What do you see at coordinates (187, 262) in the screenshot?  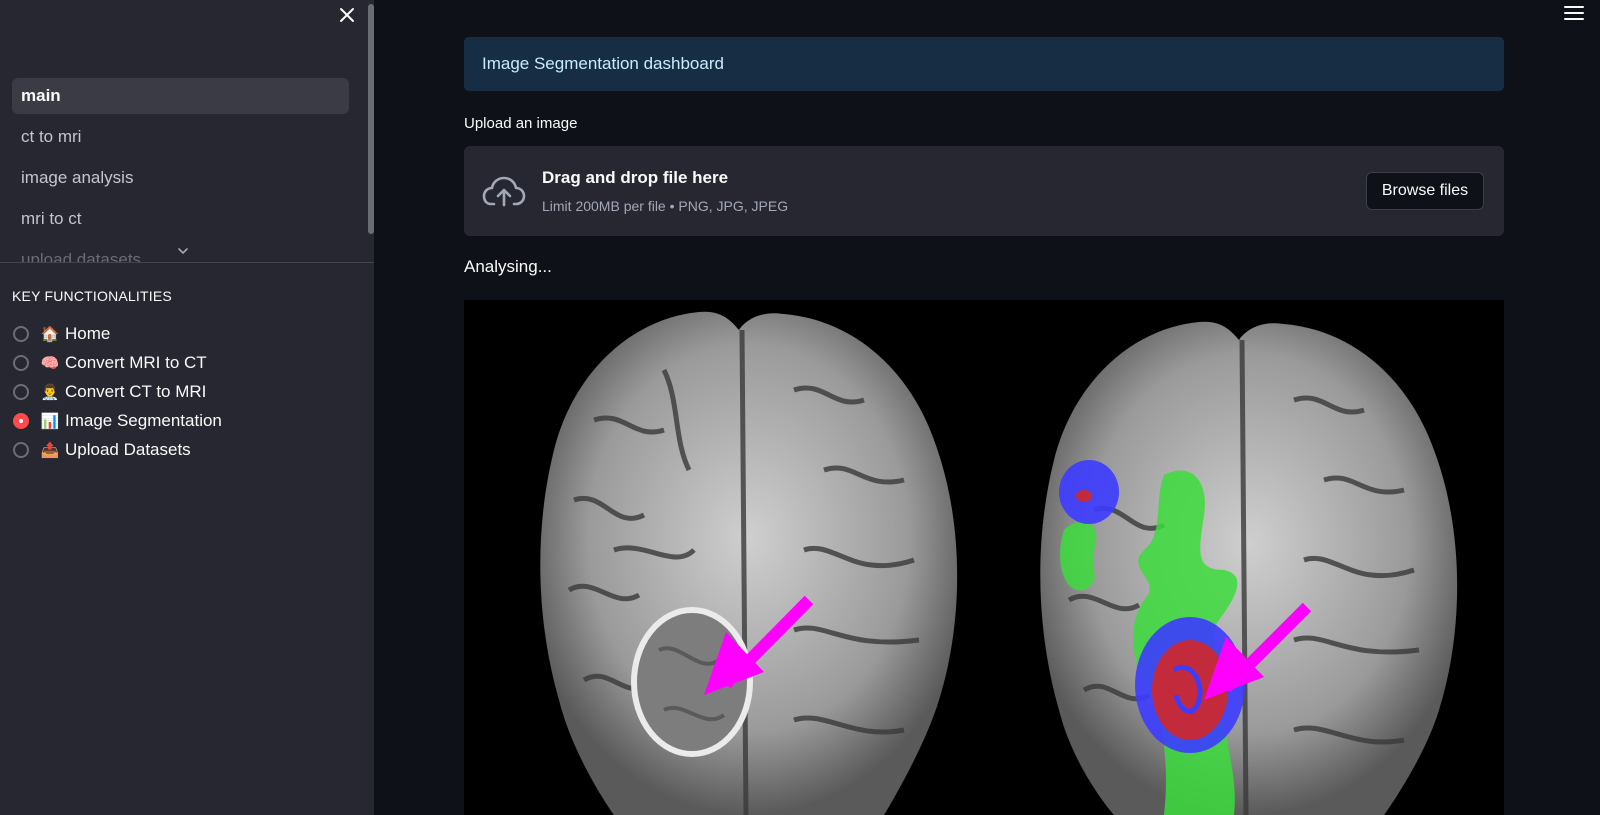 I see `sidebar-divider` at bounding box center [187, 262].